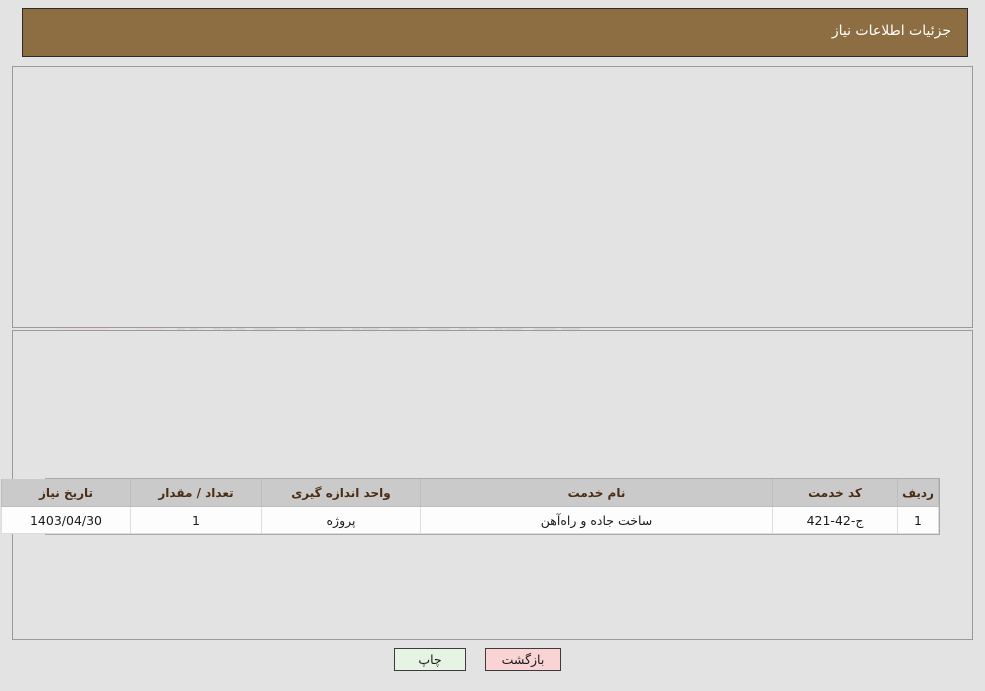 The width and height of the screenshot is (985, 691). What do you see at coordinates (523, 659) in the screenshot?
I see `back-button: بازگشت` at bounding box center [523, 659].